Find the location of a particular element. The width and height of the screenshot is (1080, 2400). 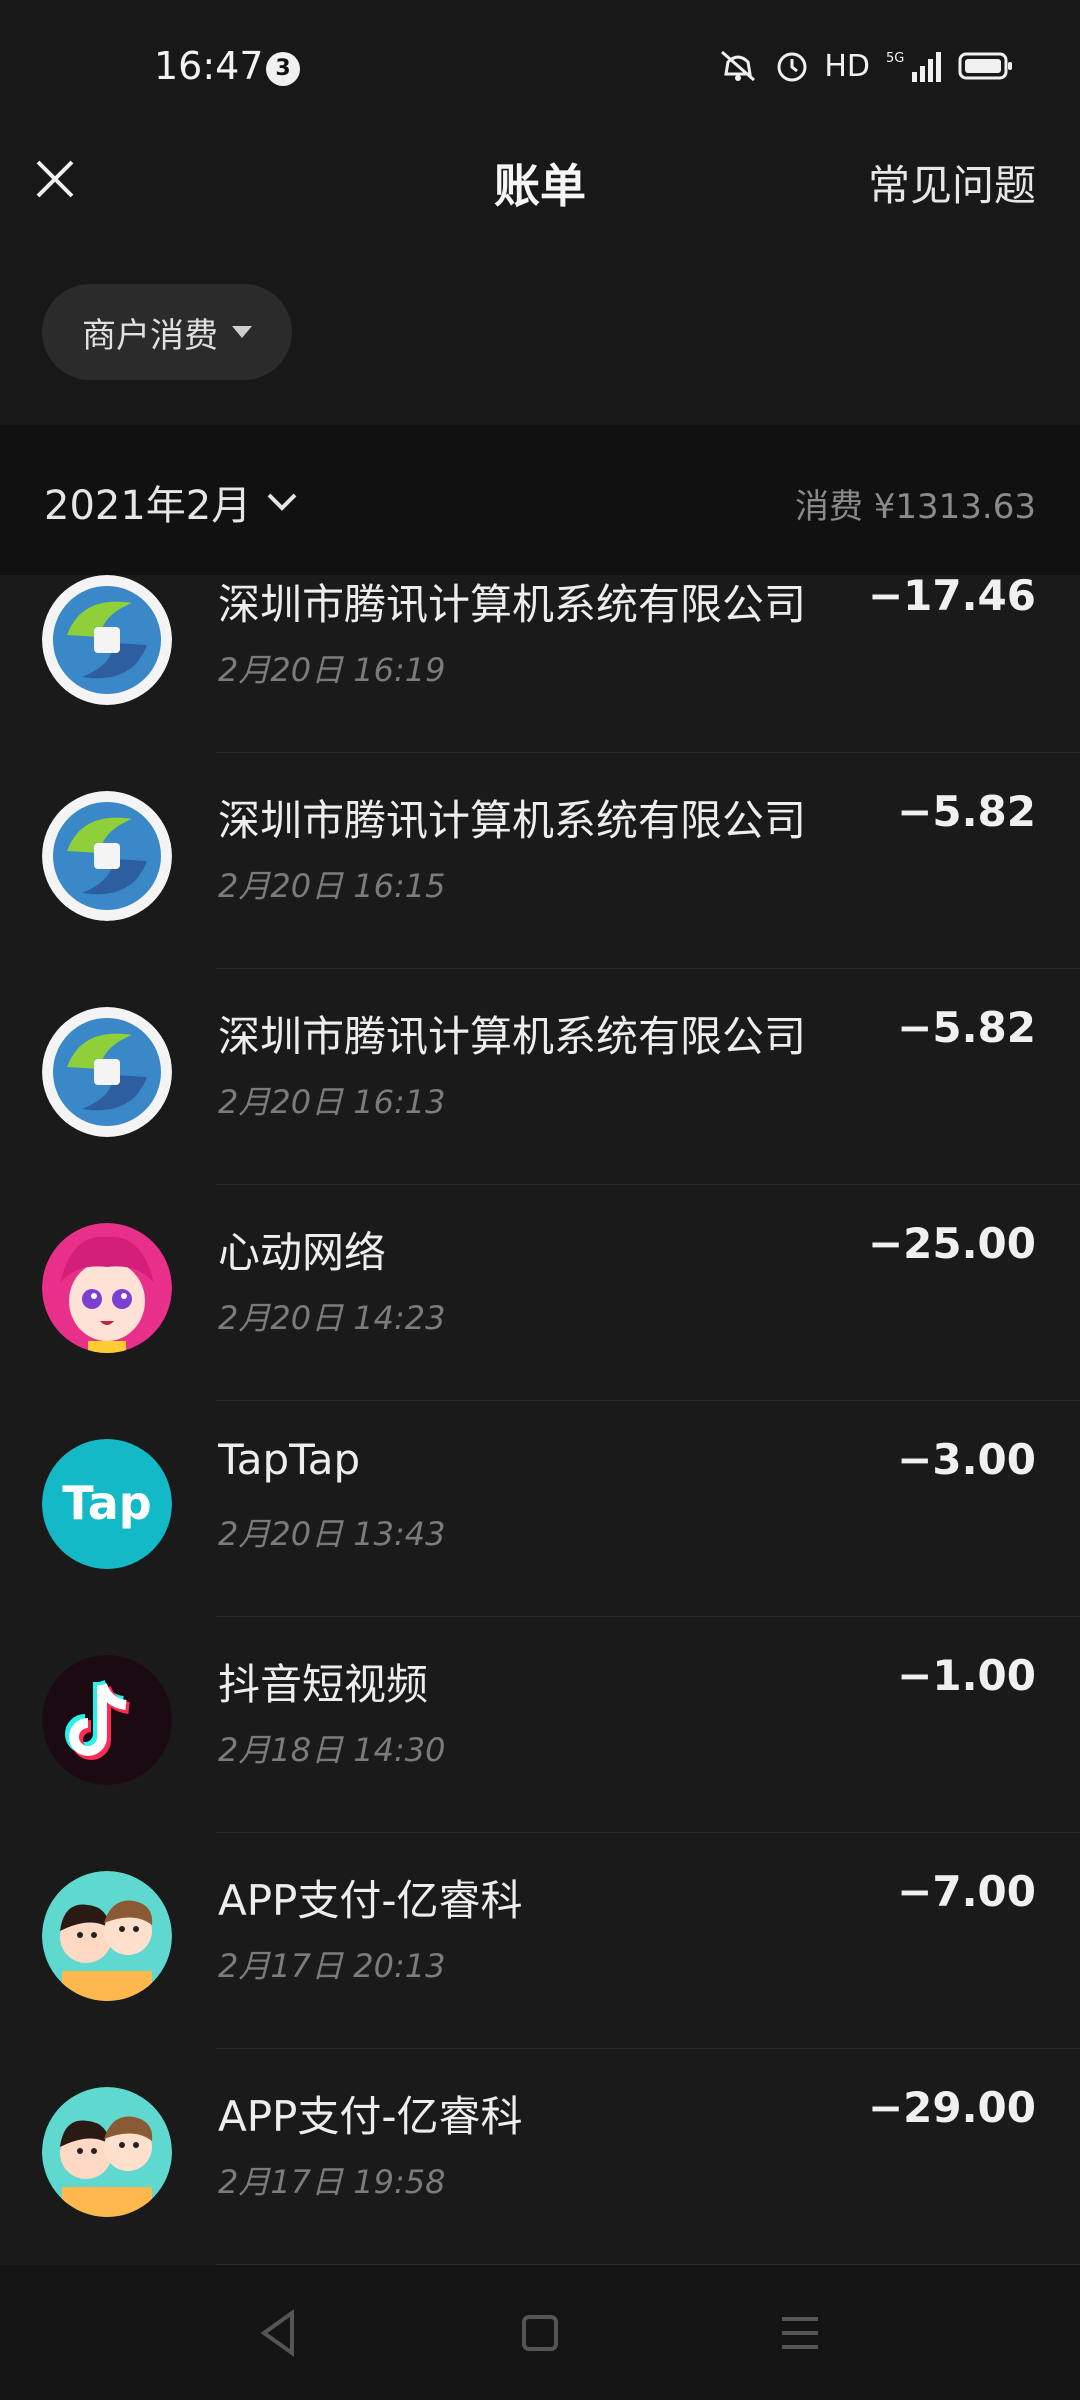

filter-label: 商户消费 is located at coordinates (150, 335).